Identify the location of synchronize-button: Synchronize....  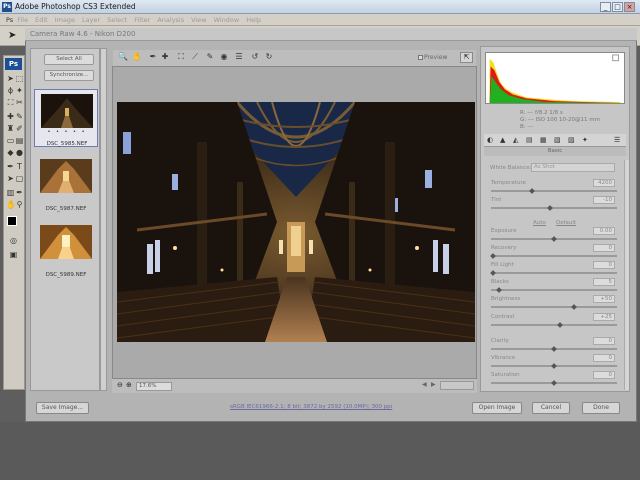
(69, 75).